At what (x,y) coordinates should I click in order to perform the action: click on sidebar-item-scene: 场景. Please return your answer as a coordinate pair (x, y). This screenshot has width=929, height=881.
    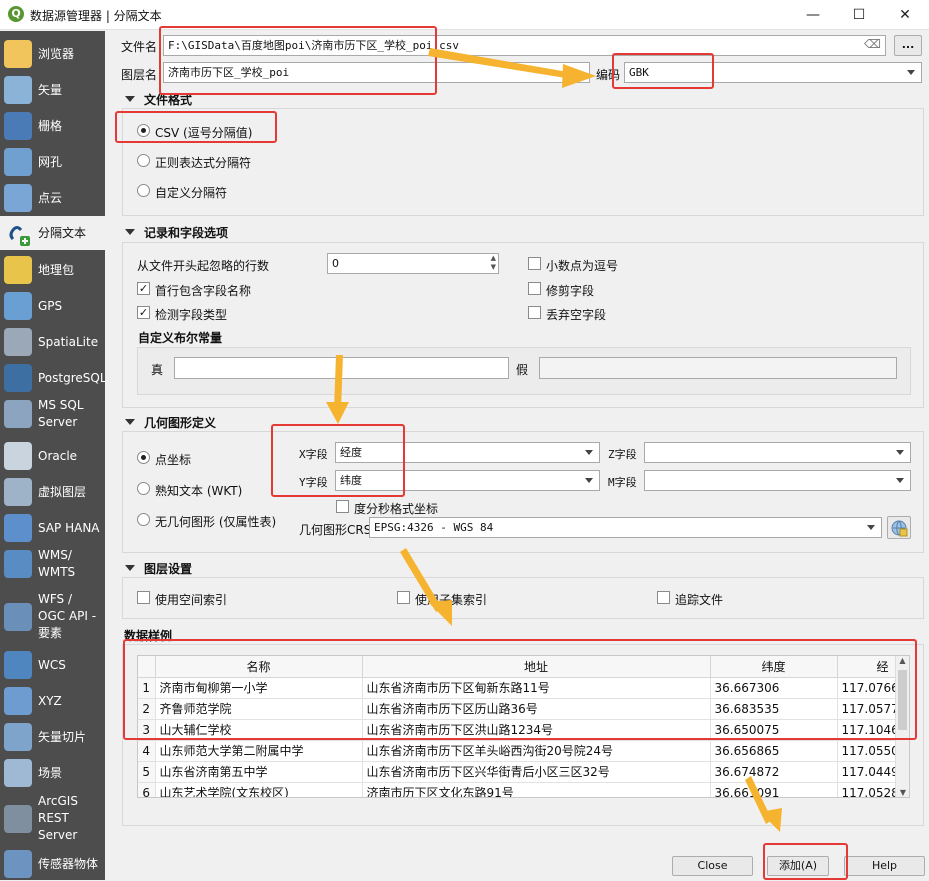
    Looking at the image, I should click on (52, 773).